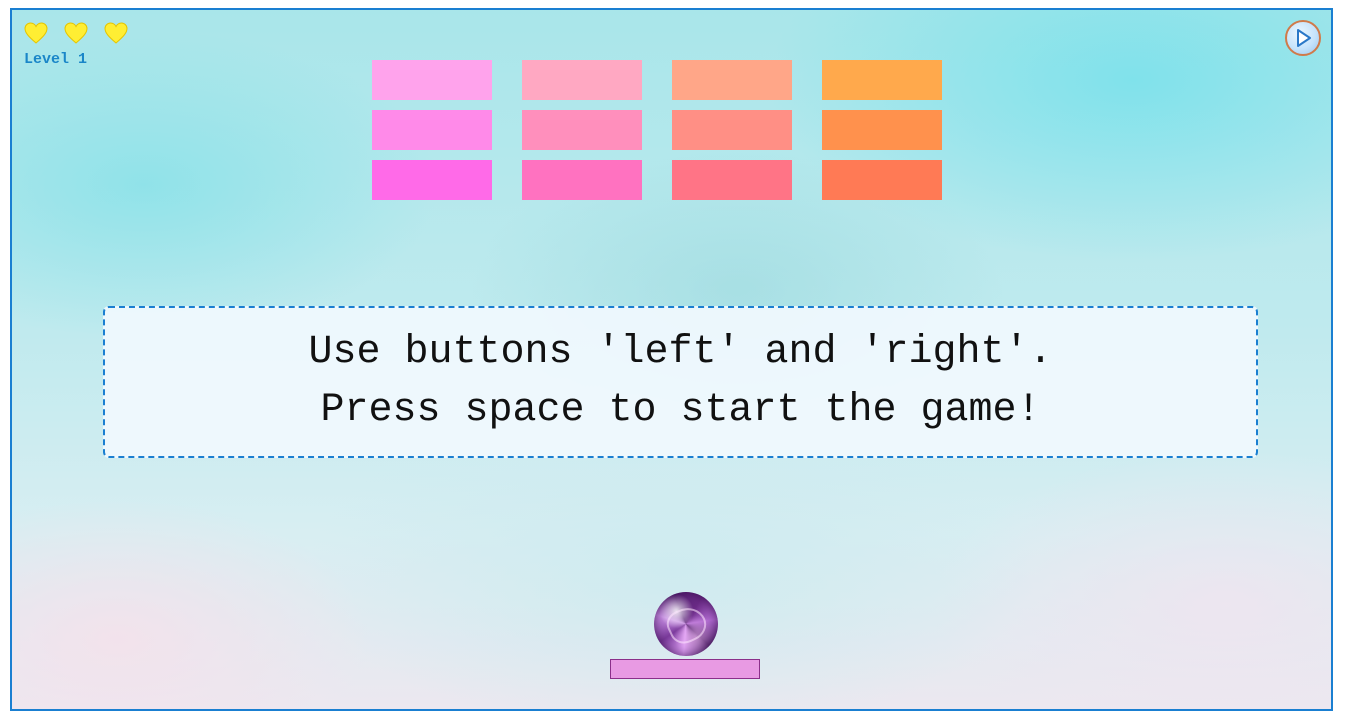 The width and height of the screenshot is (1353, 726). I want to click on play-button, so click(1303, 38).